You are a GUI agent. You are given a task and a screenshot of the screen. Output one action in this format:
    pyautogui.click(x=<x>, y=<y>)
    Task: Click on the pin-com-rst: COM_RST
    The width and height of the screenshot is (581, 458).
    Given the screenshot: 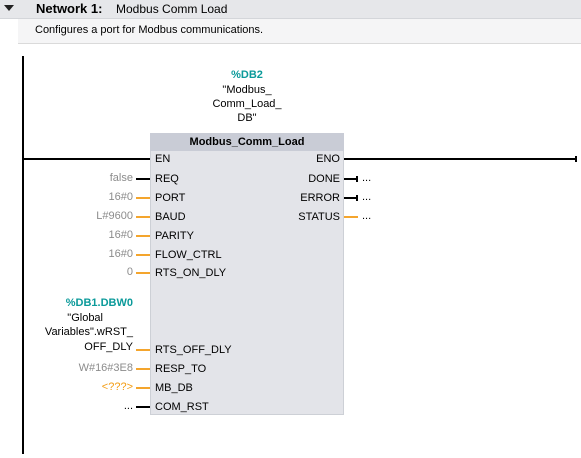 What is the action you would take?
    pyautogui.click(x=182, y=407)
    